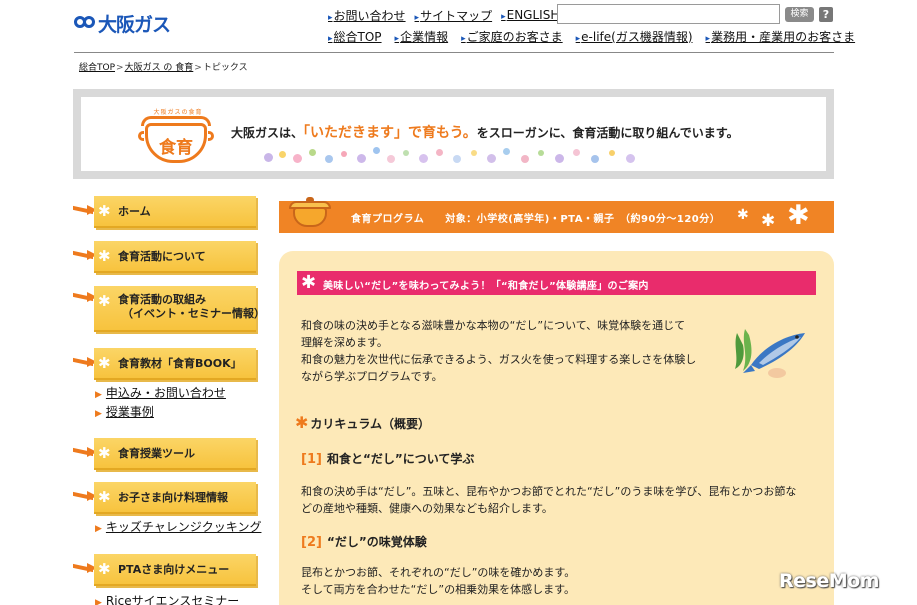 This screenshot has width=917, height=605. Describe the element at coordinates (536, 219) in the screenshot. I see `program-target-text: 食育プログラム 対象：小学校(高学年)・PTA・親子 （約90分～120分）` at that location.